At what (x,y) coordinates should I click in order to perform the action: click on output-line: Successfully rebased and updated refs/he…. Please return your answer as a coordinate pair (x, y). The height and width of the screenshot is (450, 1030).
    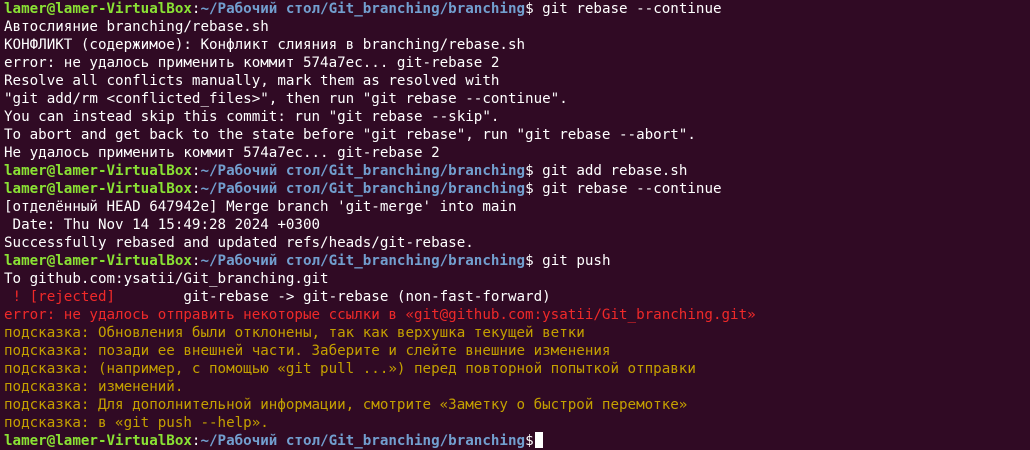
    Looking at the image, I should click on (515, 243).